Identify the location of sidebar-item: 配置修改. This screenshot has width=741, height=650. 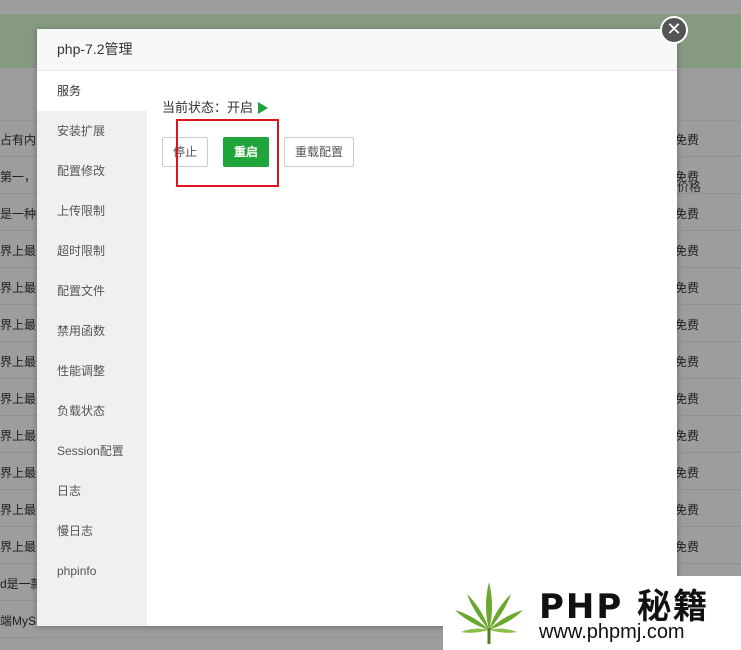
(92, 171).